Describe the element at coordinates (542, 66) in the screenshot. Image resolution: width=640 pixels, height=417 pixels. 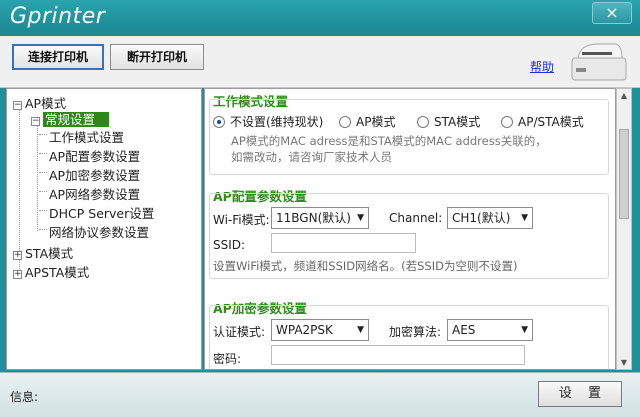
I see `help-link: 帮助` at that location.